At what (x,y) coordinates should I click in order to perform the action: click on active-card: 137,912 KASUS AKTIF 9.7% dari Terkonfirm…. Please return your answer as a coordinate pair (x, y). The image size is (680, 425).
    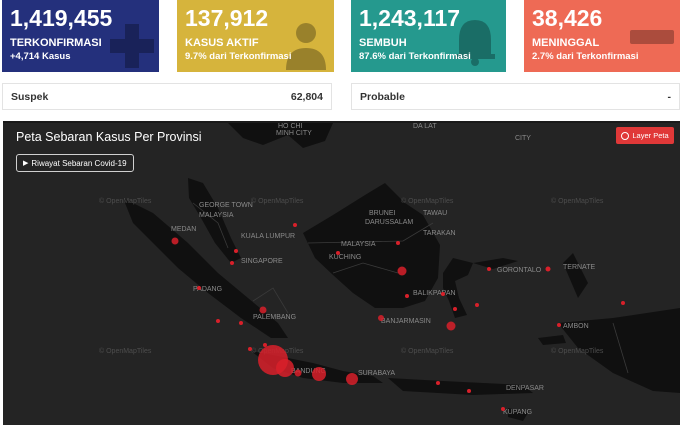
    Looking at the image, I should click on (255, 36).